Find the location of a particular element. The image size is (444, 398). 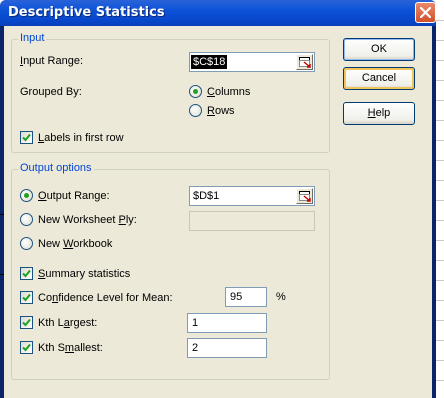

close-button is located at coordinates (425, 12).